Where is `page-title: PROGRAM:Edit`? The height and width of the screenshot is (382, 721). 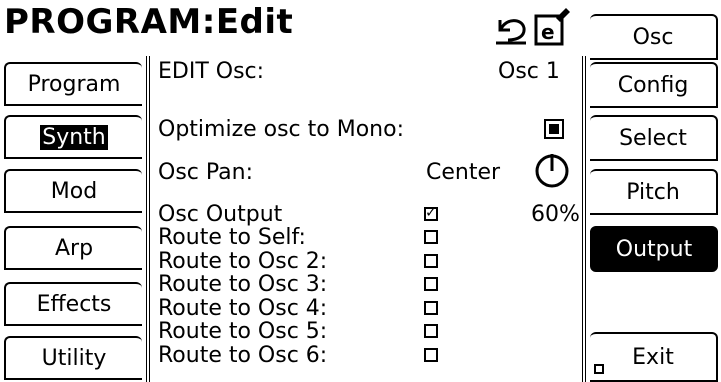 page-title: PROGRAM:Edit is located at coordinates (149, 22).